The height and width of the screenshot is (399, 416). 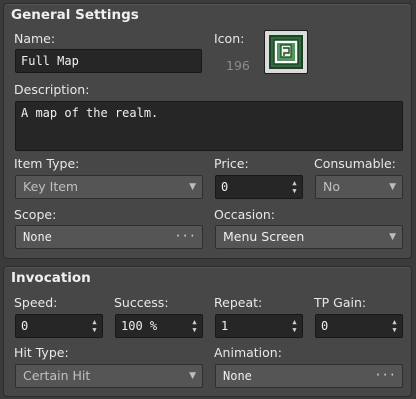 I want to click on occasion-value: Menu Screen, so click(x=264, y=236).